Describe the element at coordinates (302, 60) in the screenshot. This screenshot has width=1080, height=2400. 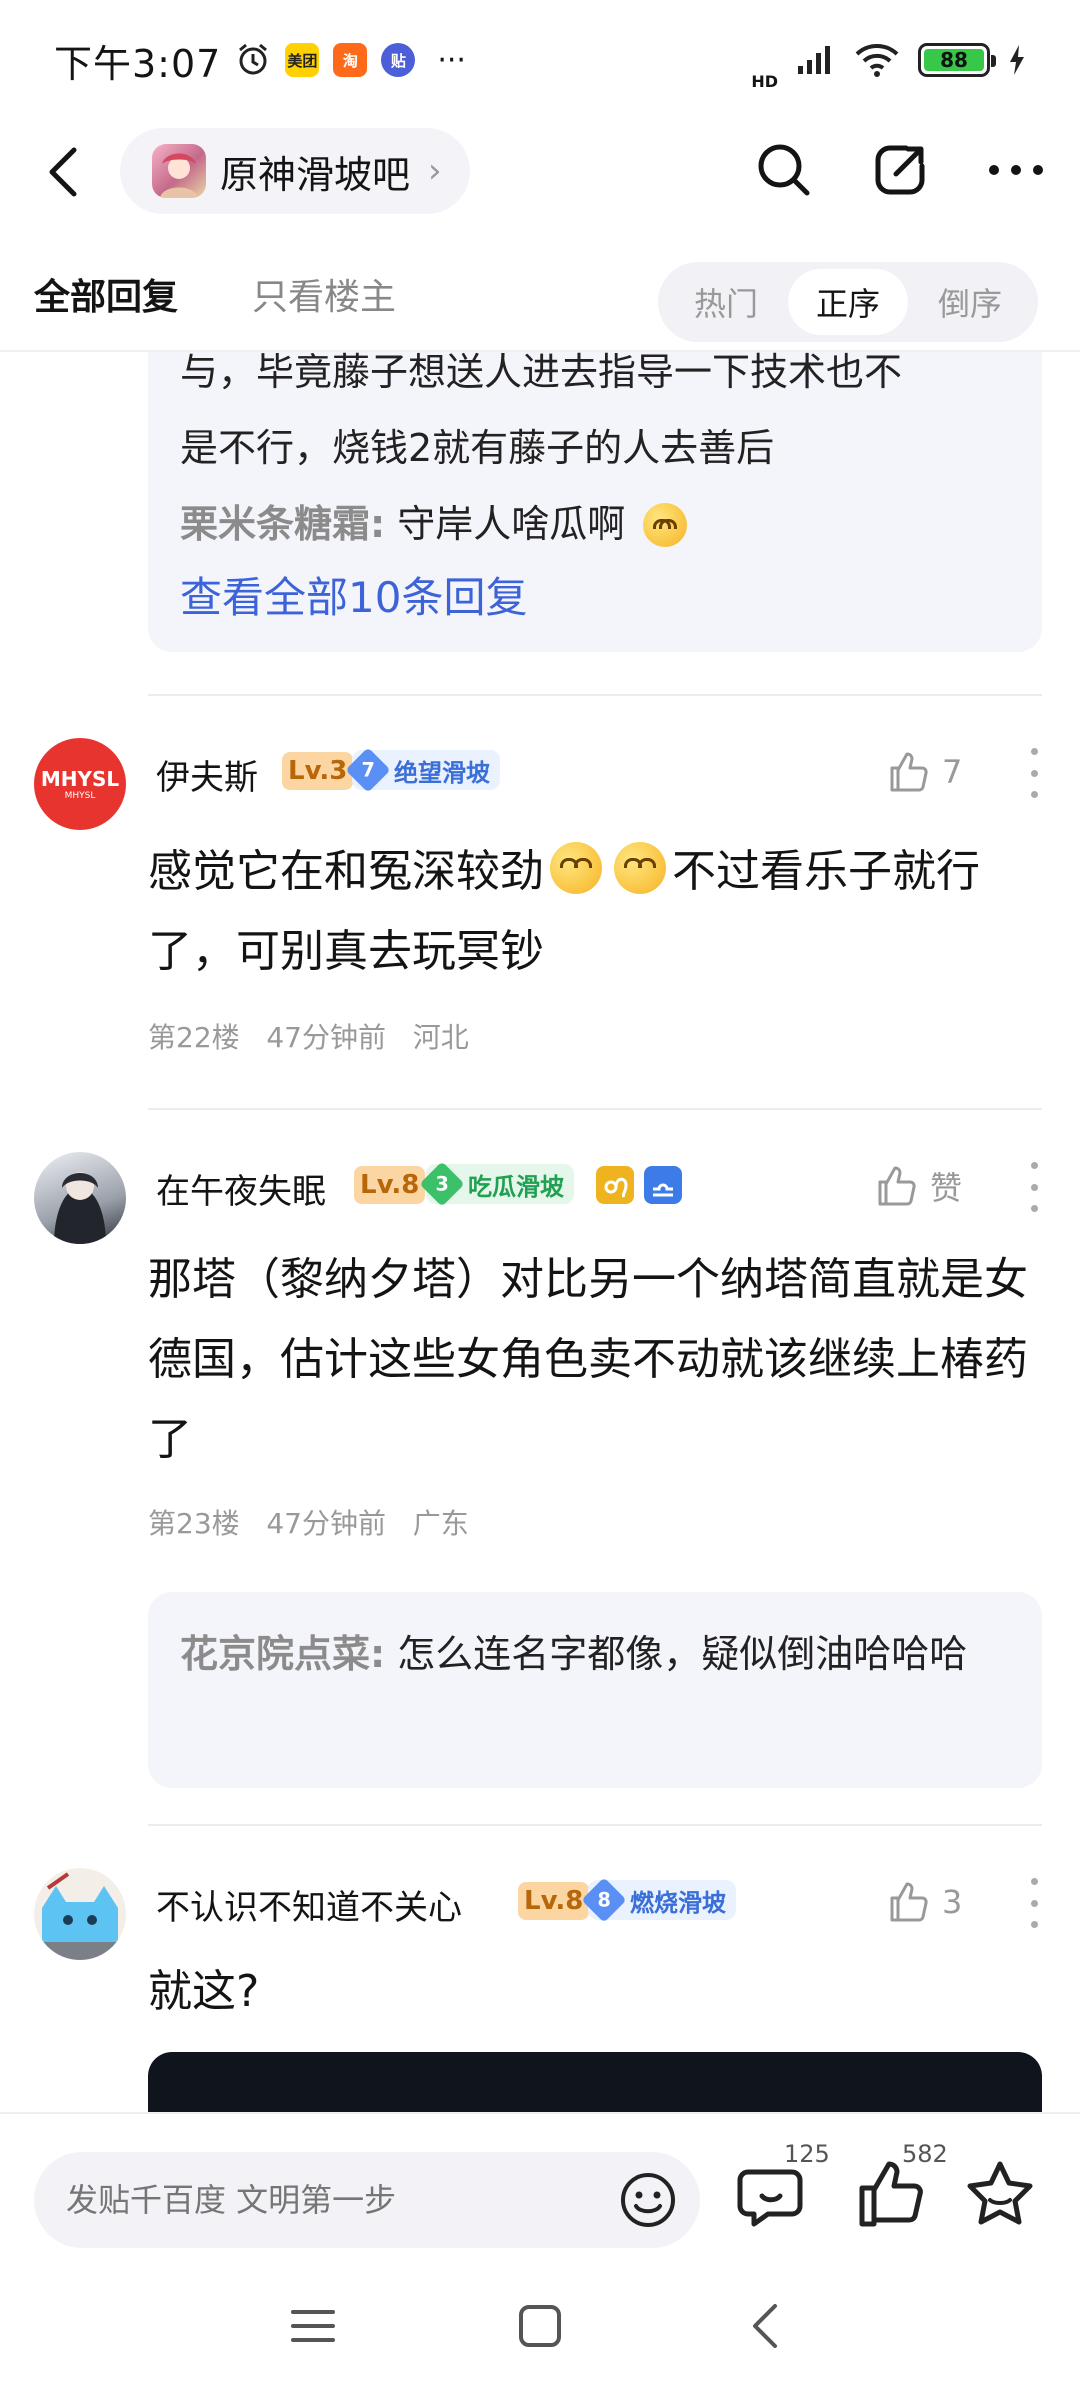
I see `meituan-icon: 美团` at that location.